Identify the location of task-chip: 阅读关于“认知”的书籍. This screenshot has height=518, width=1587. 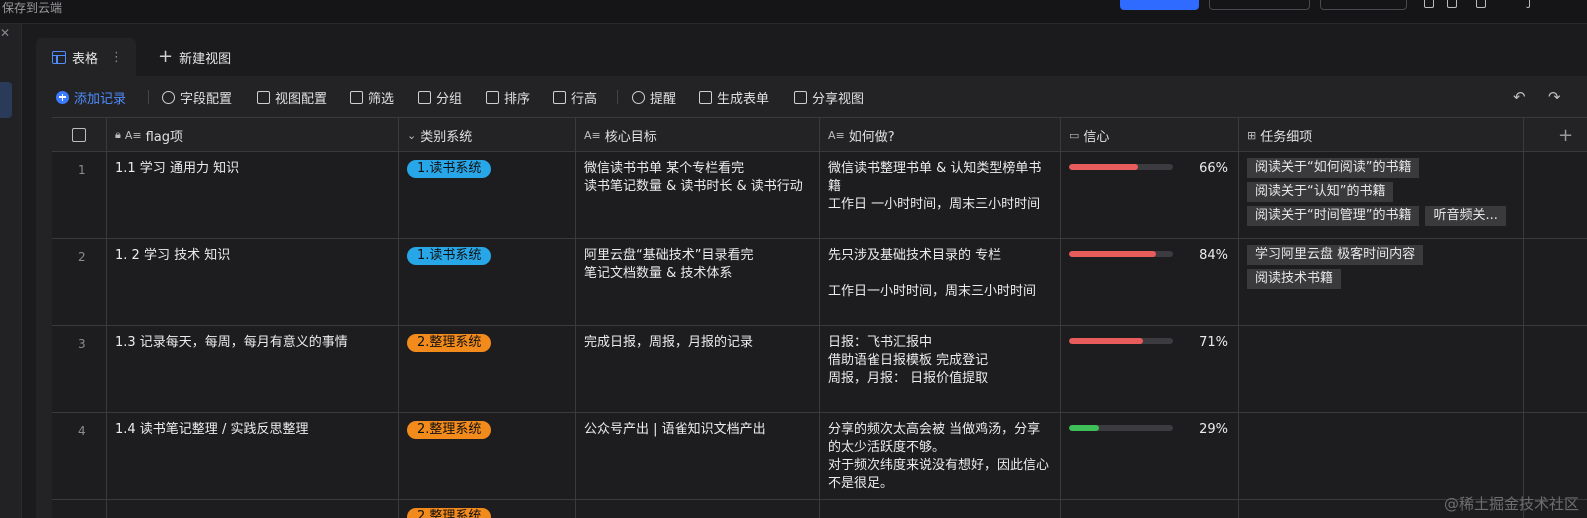
(1320, 192).